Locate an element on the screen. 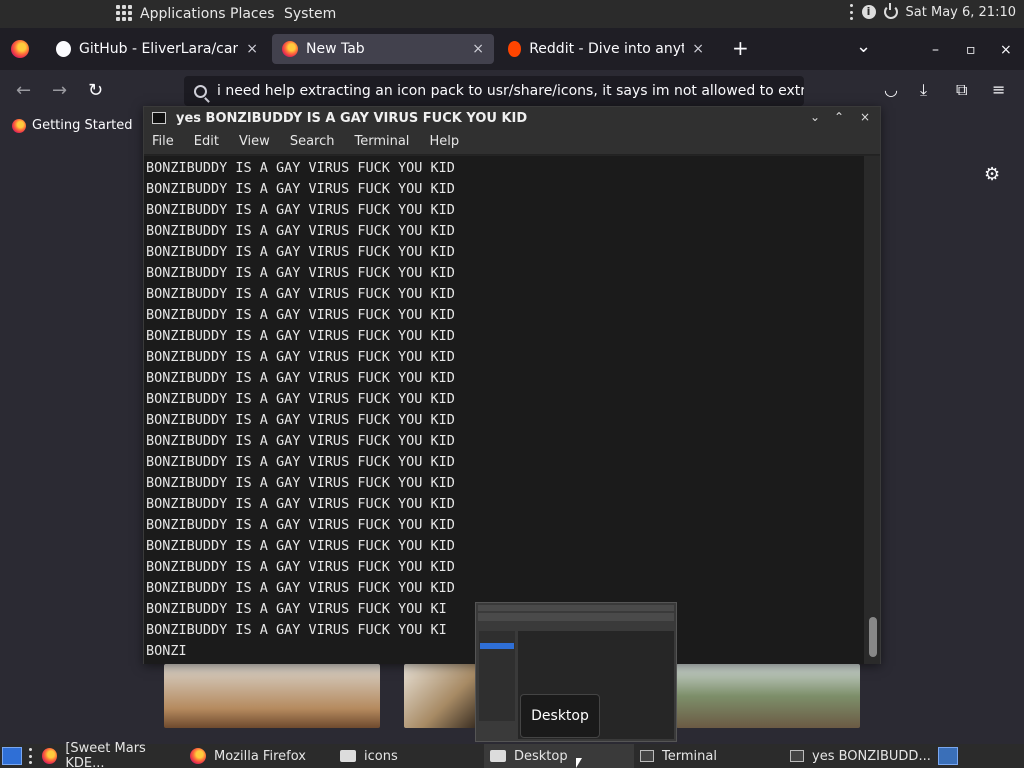  menu-help: Help is located at coordinates (444, 141).